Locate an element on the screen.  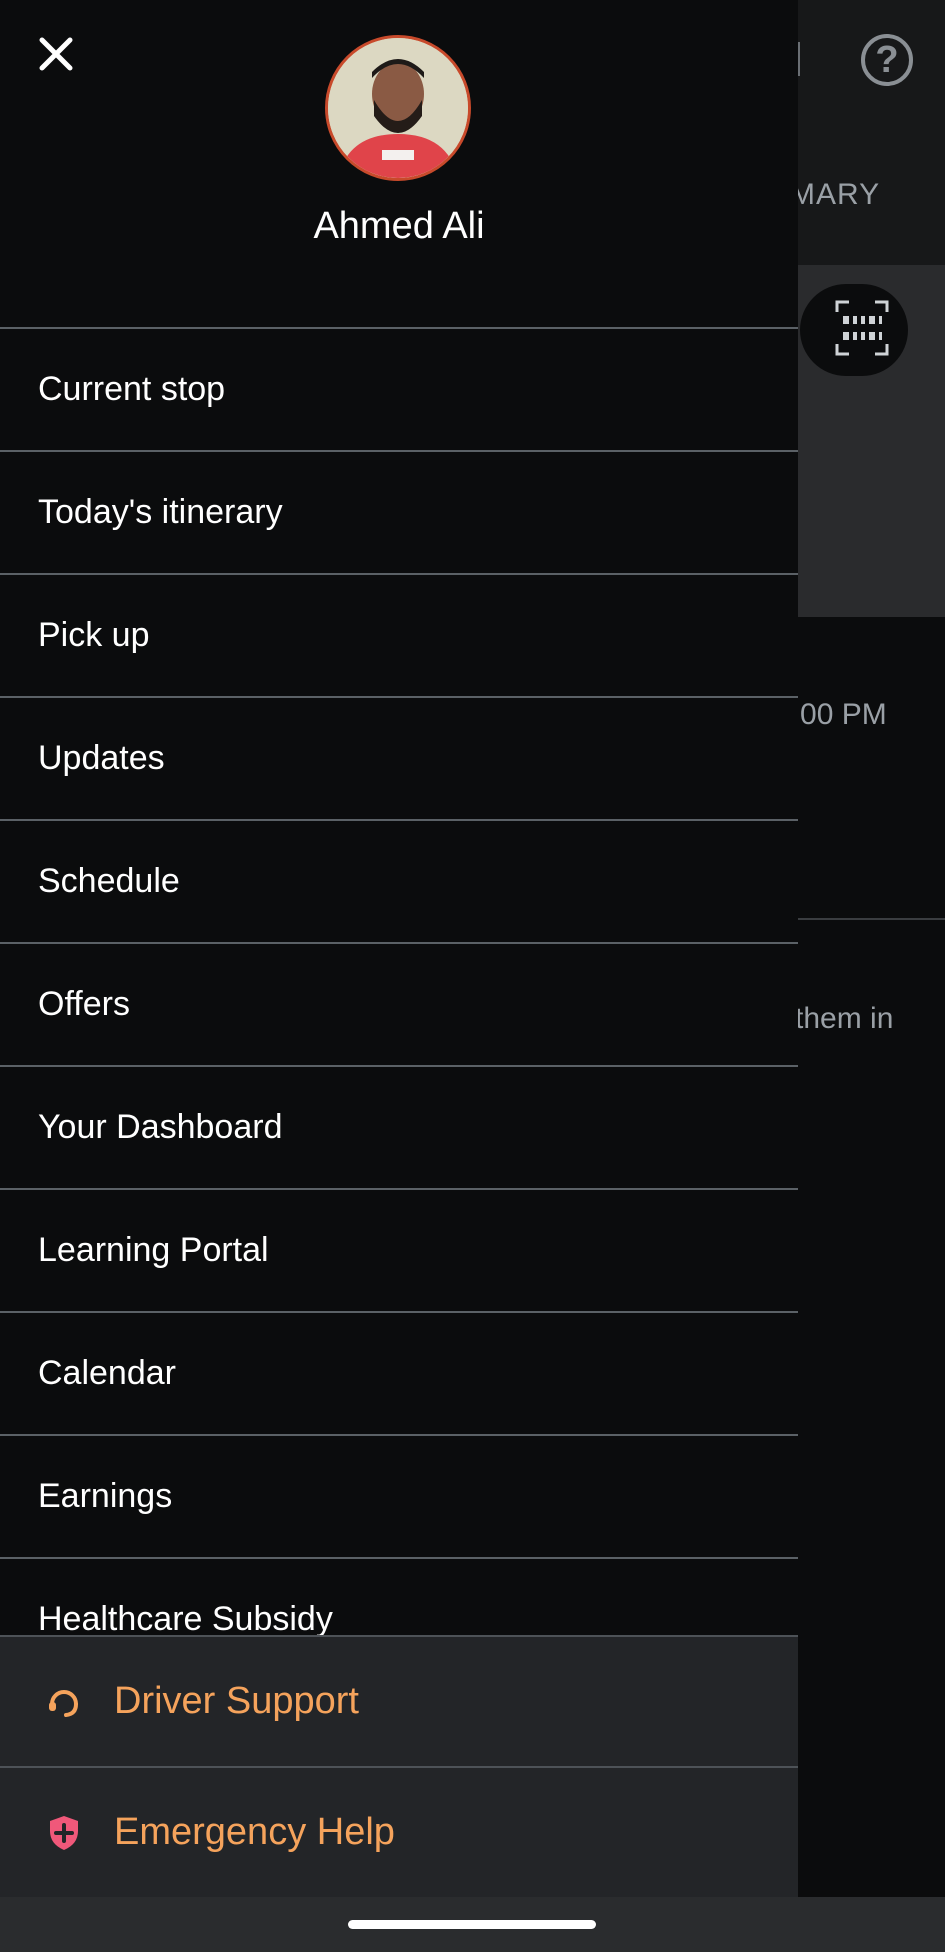
menu-item-label: Today's itinerary is located at coordinates (160, 512).